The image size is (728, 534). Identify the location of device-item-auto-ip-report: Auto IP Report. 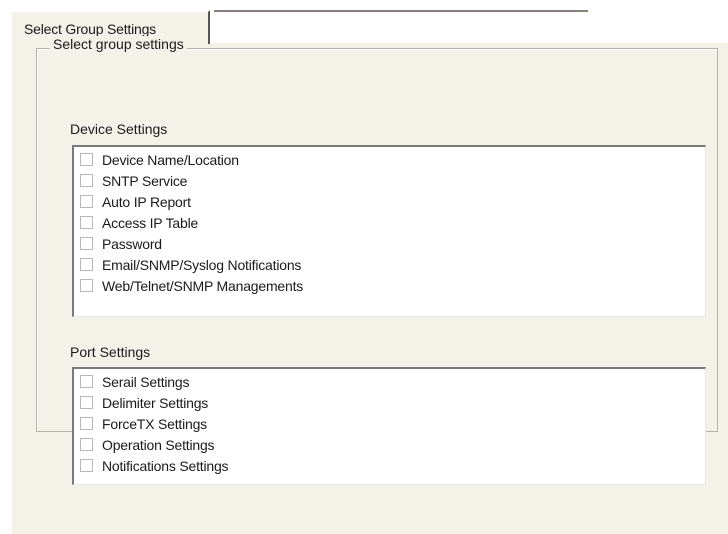
(389, 201).